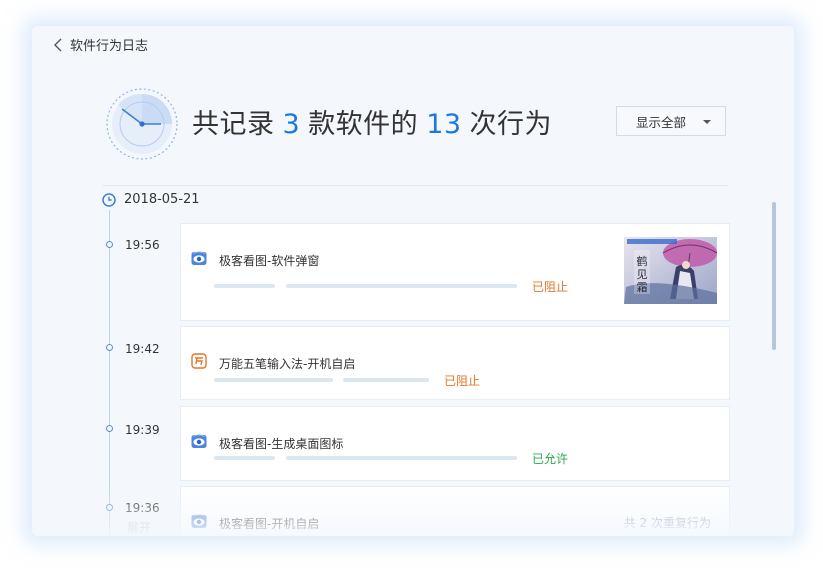  I want to click on status-badge: 已允许, so click(550, 459).